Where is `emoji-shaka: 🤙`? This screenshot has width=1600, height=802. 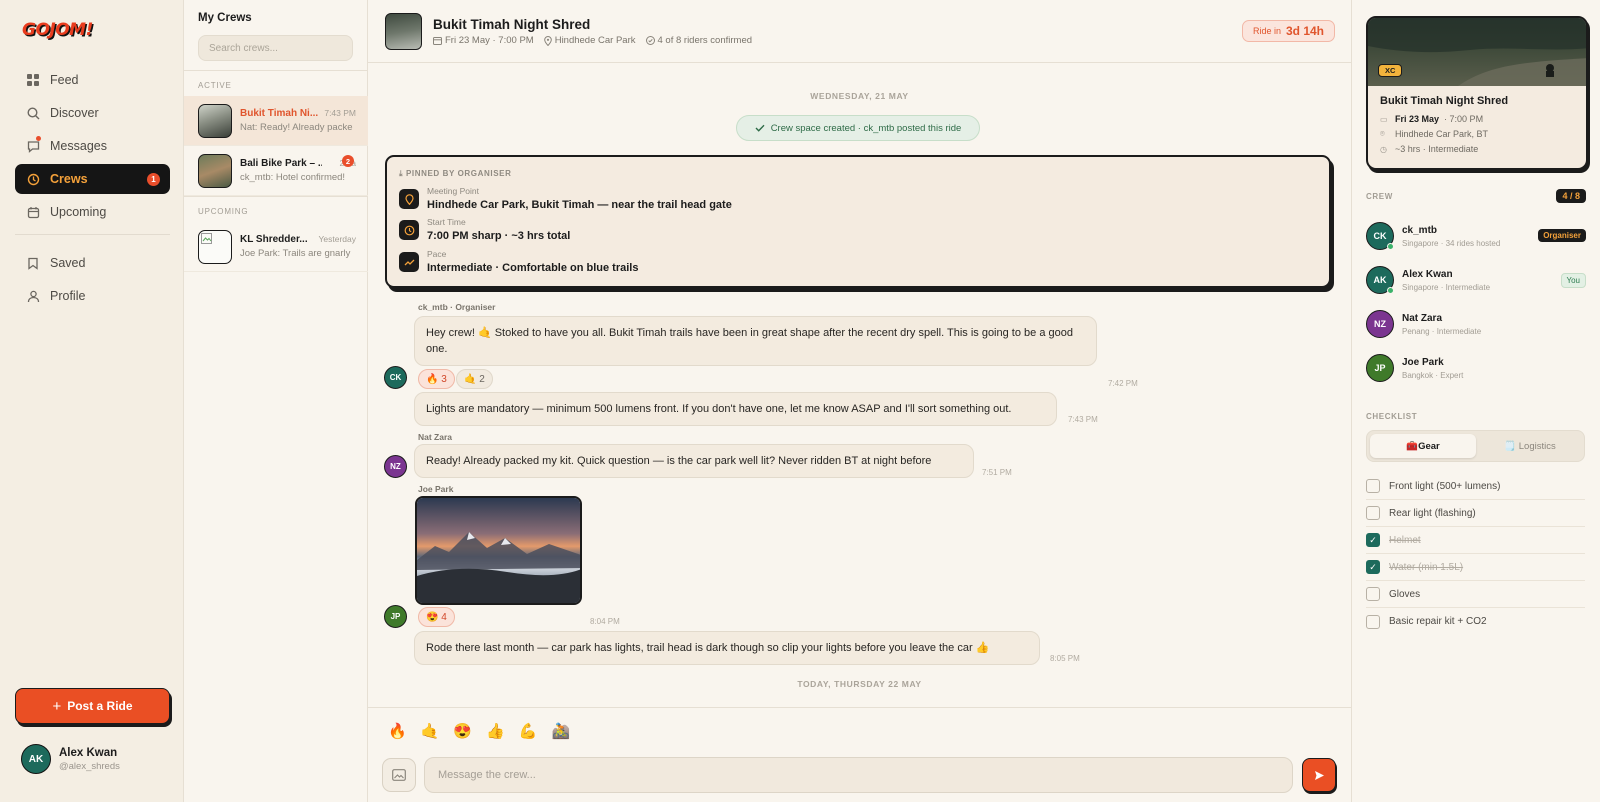
emoji-shaka: 🤙 is located at coordinates (430, 731).